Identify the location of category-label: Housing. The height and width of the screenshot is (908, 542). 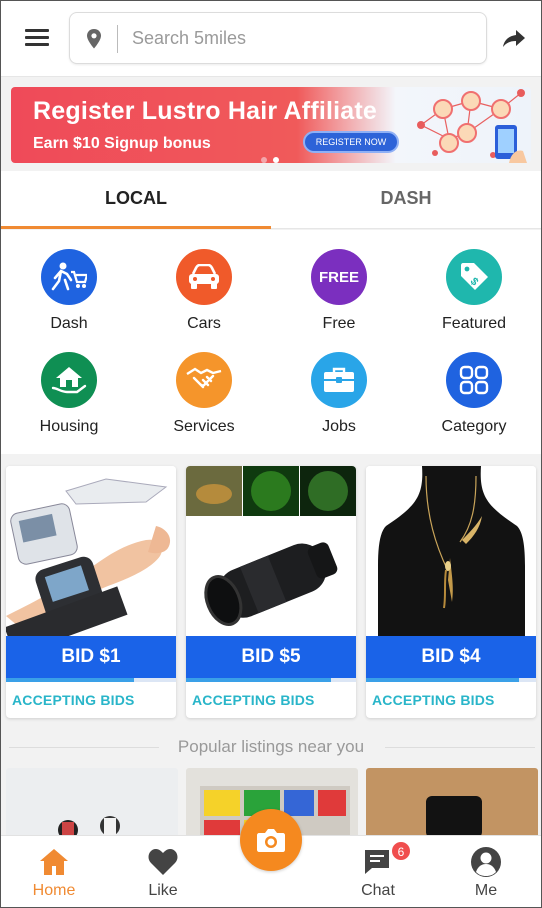
(69, 426).